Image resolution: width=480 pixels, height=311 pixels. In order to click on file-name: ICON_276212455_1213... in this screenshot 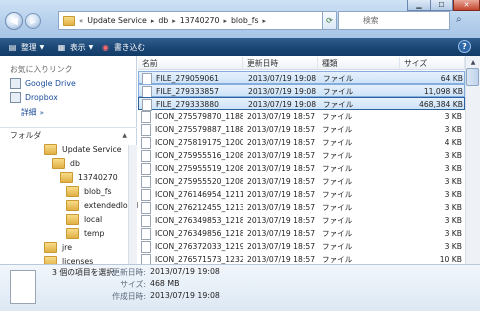, I will do `click(199, 207)`.